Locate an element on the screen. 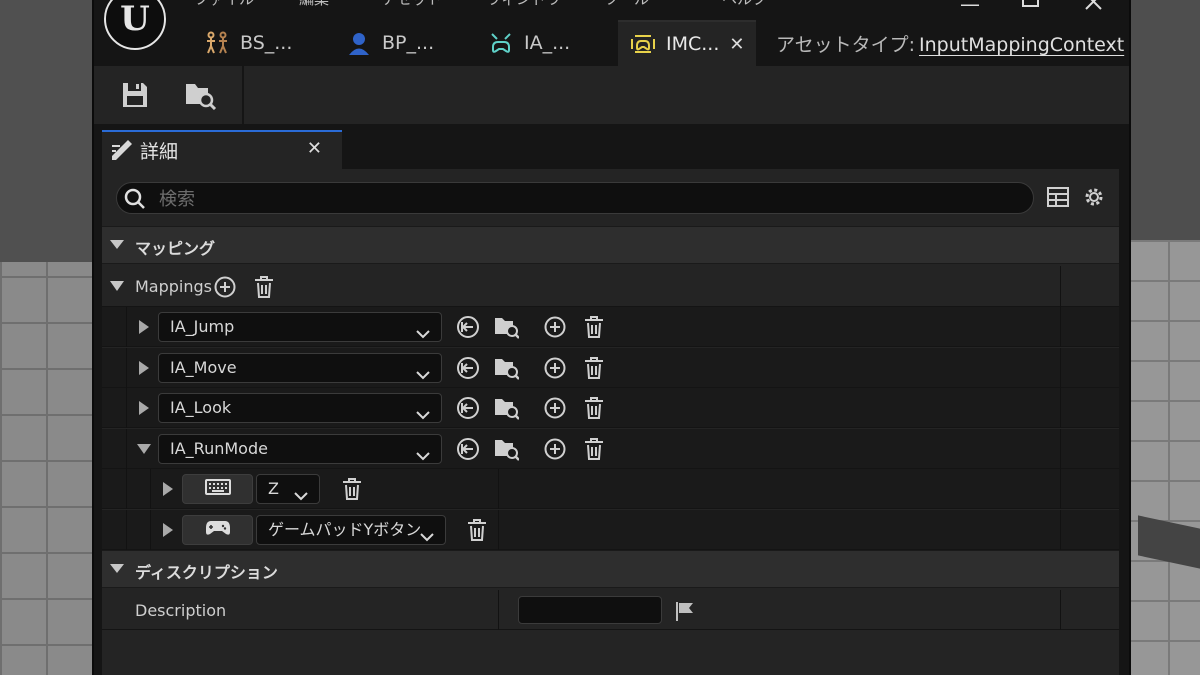  asset-type-info: アセットタイプ: InputMappingContext is located at coordinates (950, 43).